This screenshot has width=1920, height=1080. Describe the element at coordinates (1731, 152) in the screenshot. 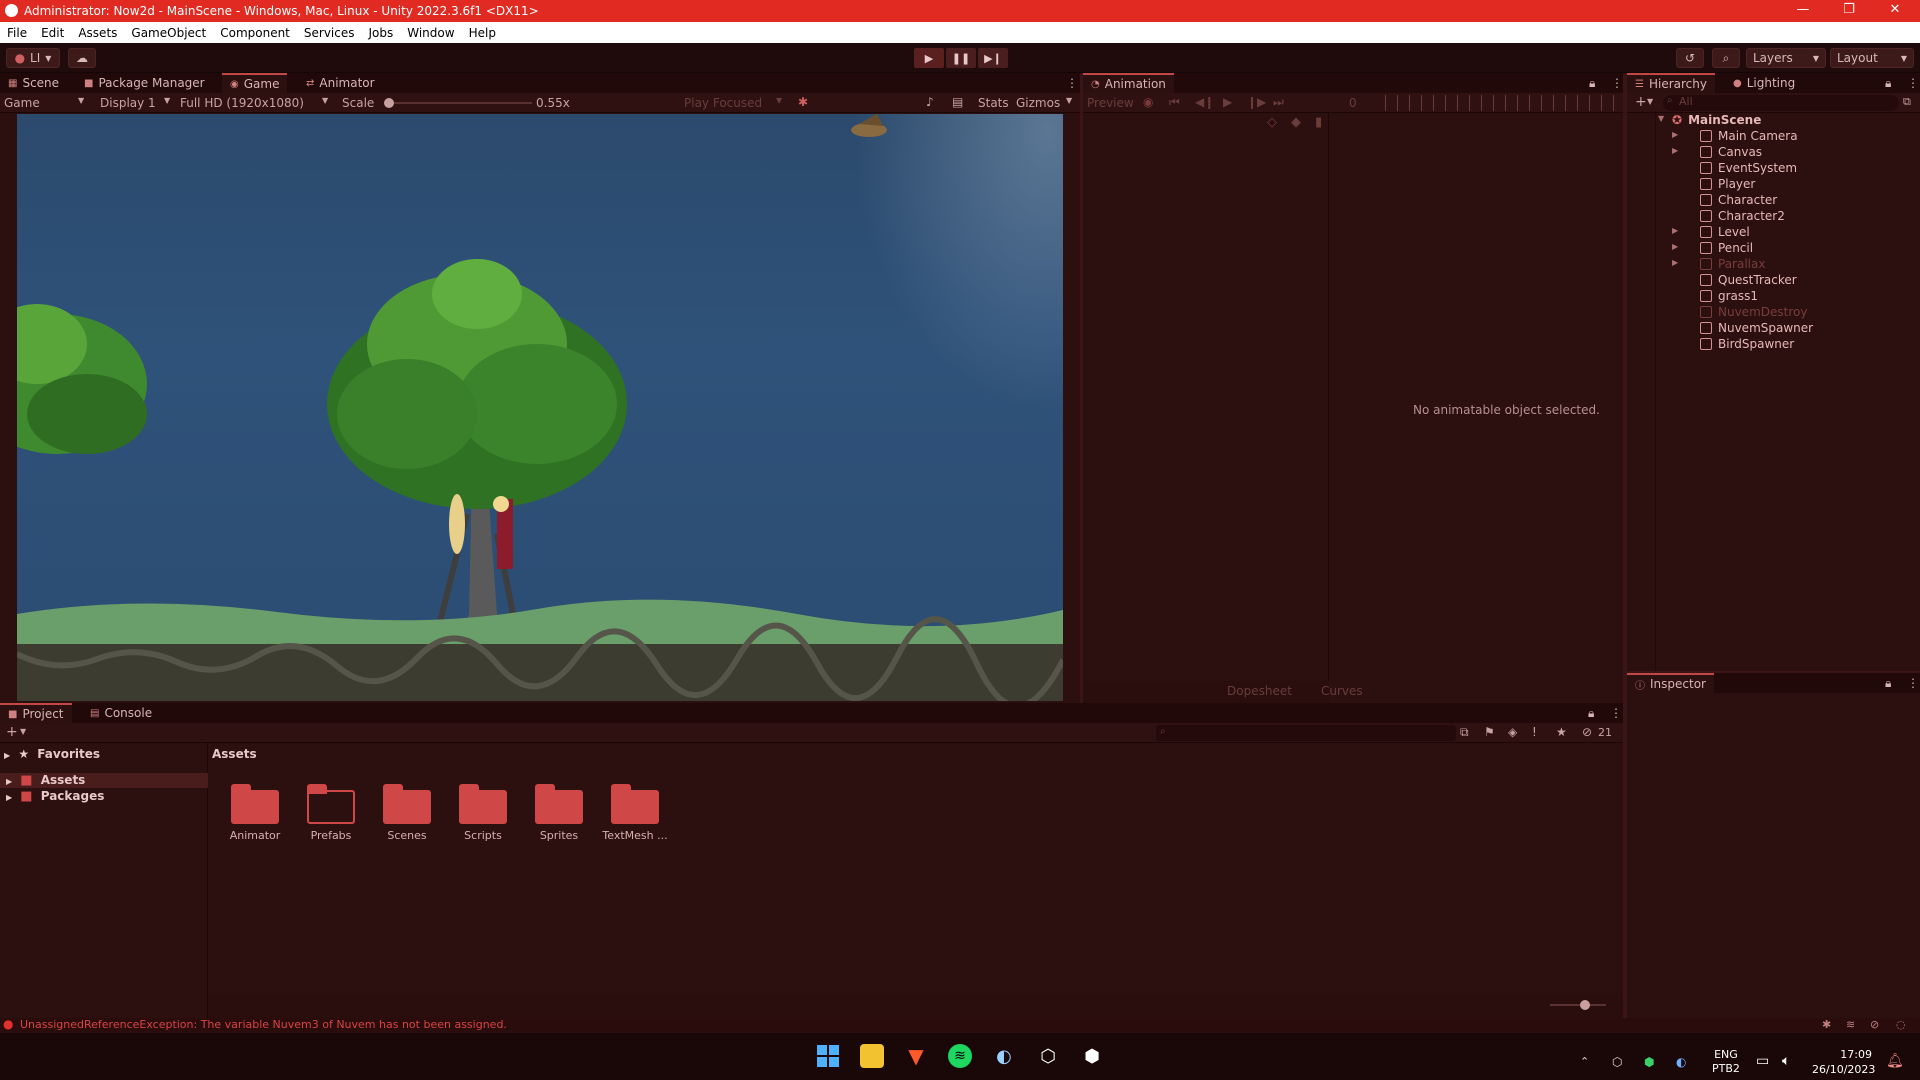

I see `hierarchy-item: Canvas` at that location.